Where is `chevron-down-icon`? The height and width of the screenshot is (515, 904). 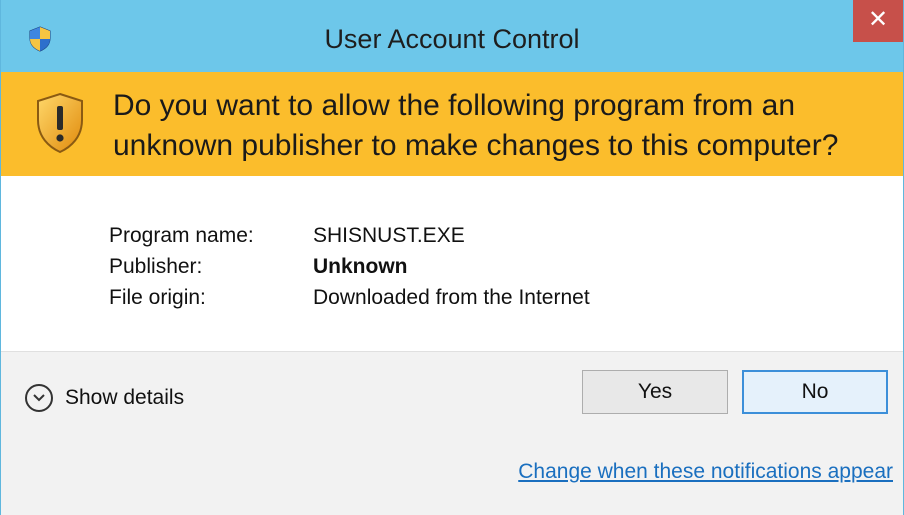 chevron-down-icon is located at coordinates (39, 398).